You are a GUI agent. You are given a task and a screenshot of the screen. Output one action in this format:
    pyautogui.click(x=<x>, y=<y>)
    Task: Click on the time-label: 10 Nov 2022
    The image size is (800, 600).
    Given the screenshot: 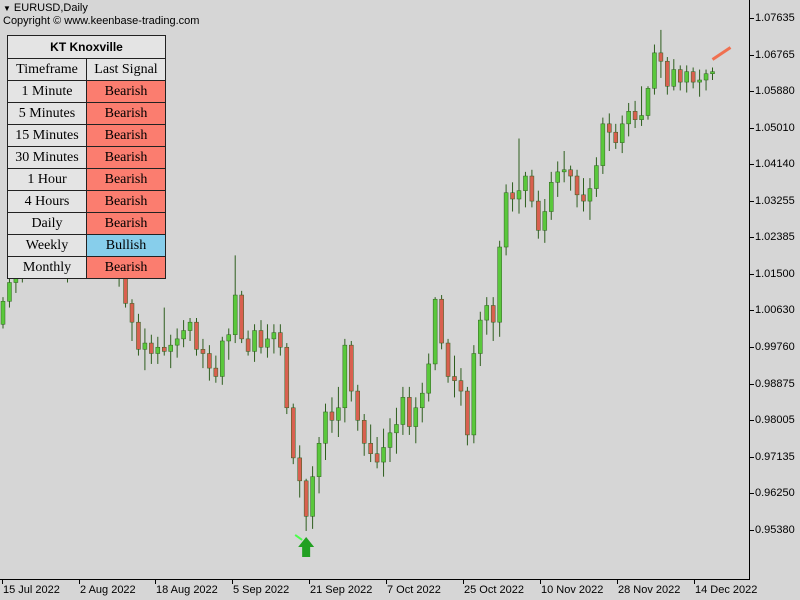 What is the action you would take?
    pyautogui.click(x=572, y=590)
    